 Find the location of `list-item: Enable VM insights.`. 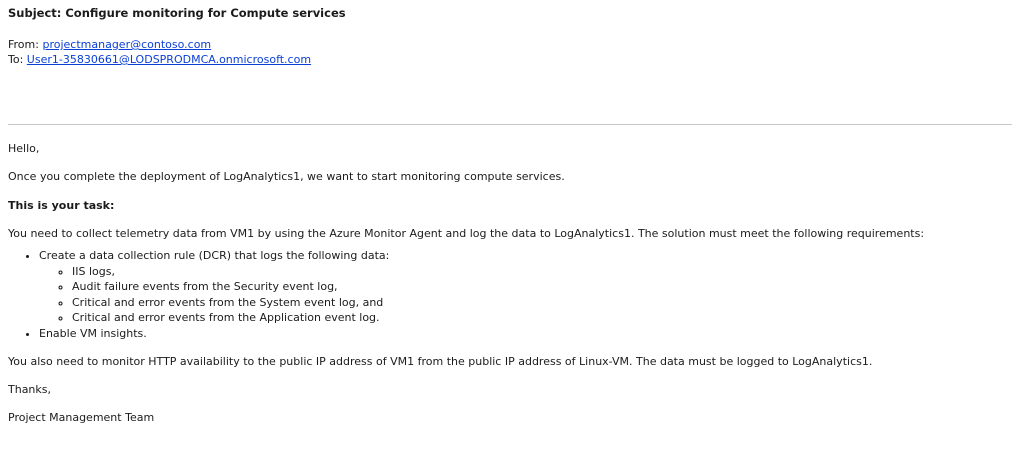

list-item: Enable VM insights. is located at coordinates (523, 334).